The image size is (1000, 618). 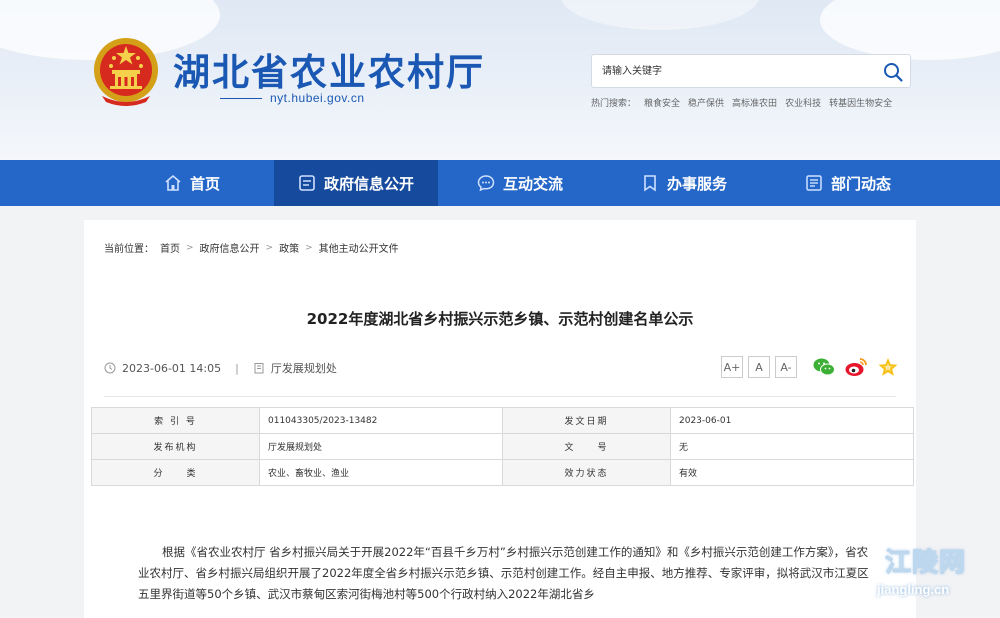 I want to click on info-value: 农业、畜牧业、渔业, so click(x=381, y=472).